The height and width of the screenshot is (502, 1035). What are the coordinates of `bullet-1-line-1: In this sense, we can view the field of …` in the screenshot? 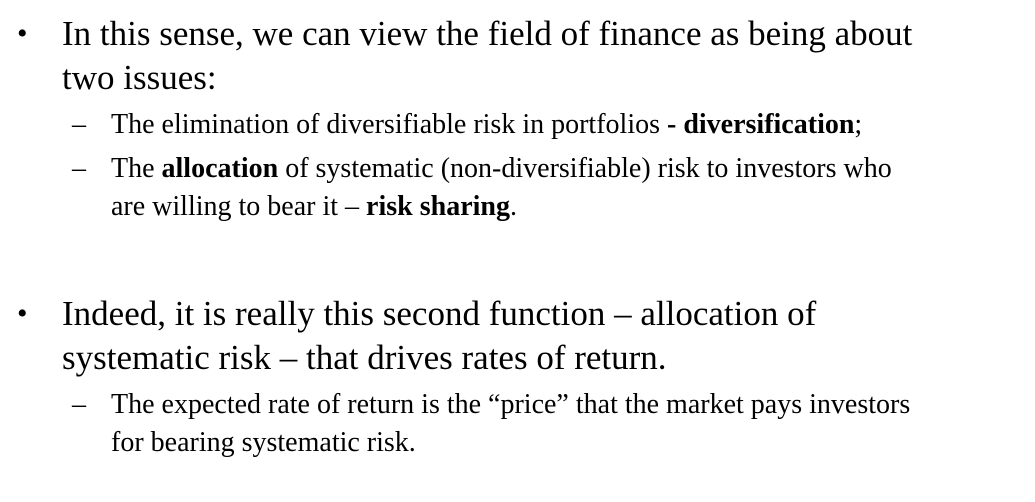 It's located at (487, 33).